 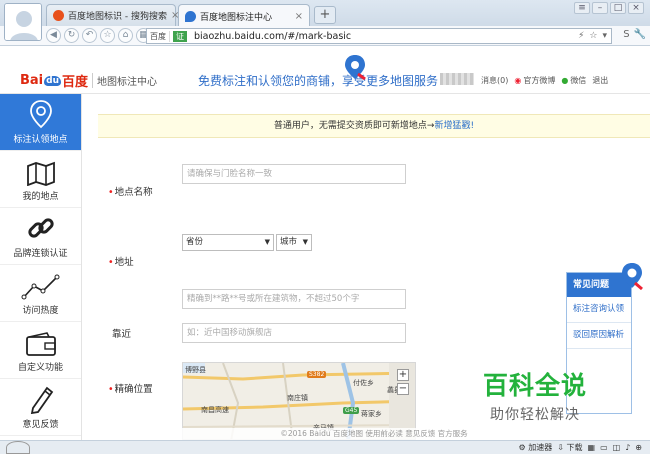 I want to click on map-label: 蒋家乡, so click(x=371, y=414).